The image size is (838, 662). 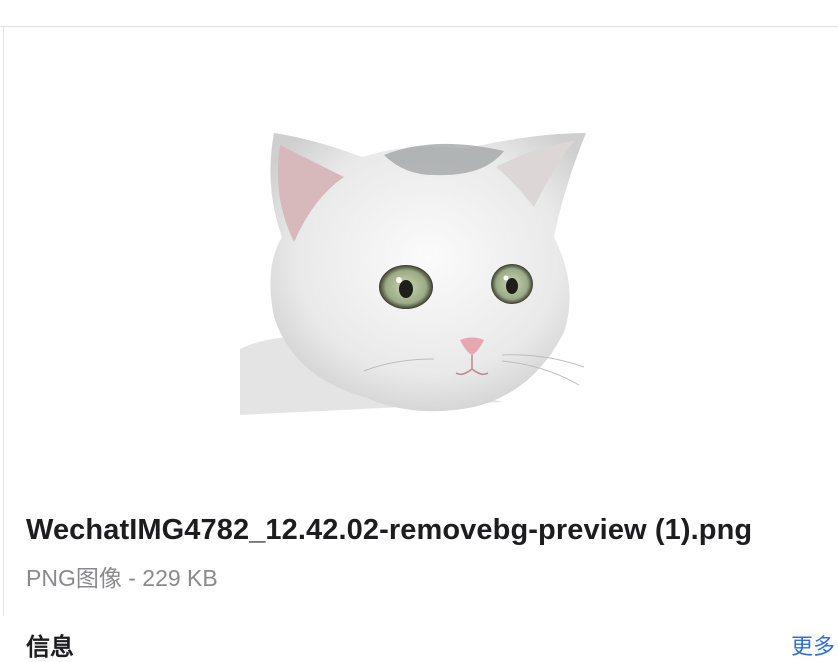 I want to click on info-section-heading: 信息, so click(x=50, y=647).